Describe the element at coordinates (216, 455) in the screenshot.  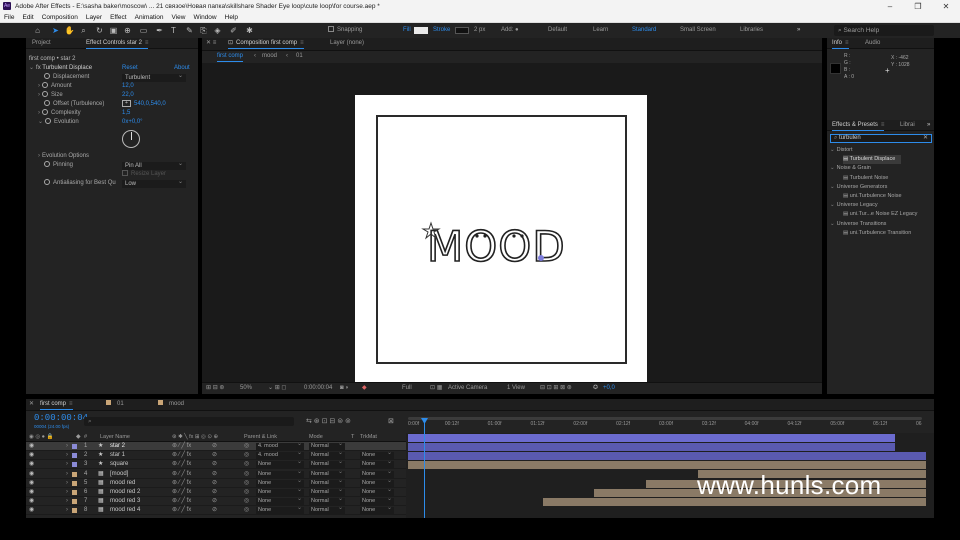
I see `layer-row: ◉ › 2 ★ star 1 ⊛ ⁄ ╱ fx ⊘ ◎ 4. mood Normal None` at that location.